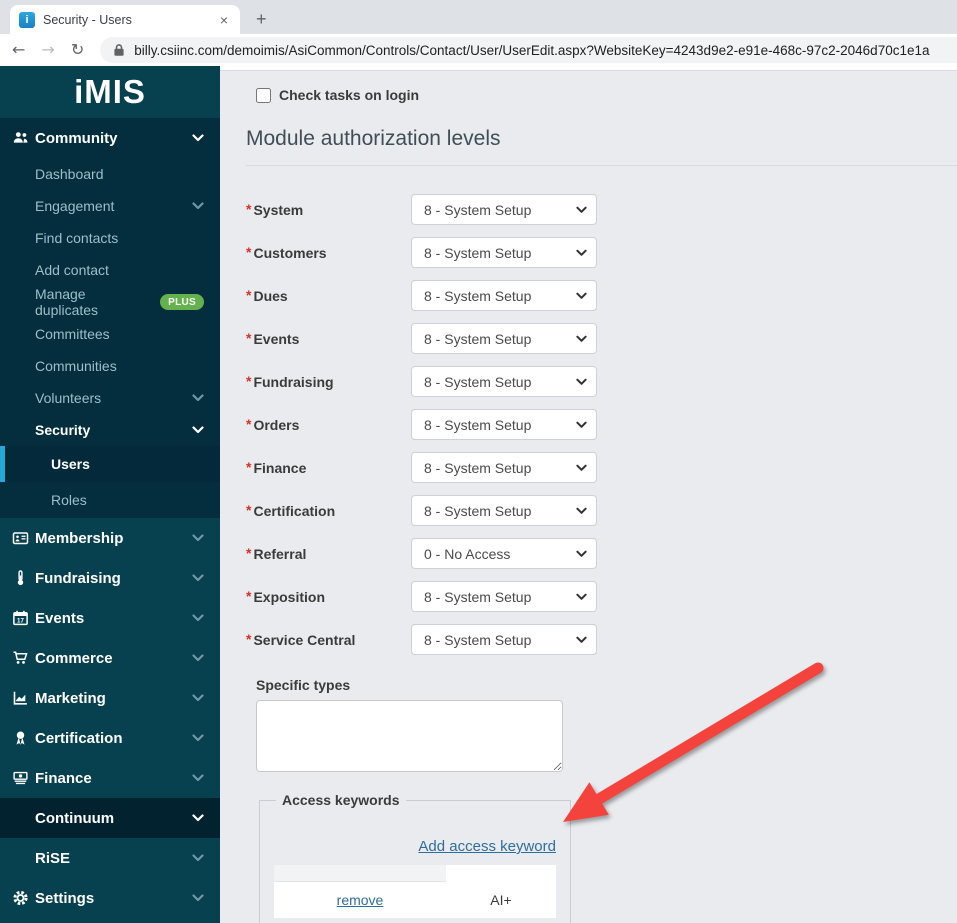 This screenshot has width=957, height=923. Describe the element at coordinates (504, 510) in the screenshot. I see `module-level-select-certification: 8 - System Setup` at that location.